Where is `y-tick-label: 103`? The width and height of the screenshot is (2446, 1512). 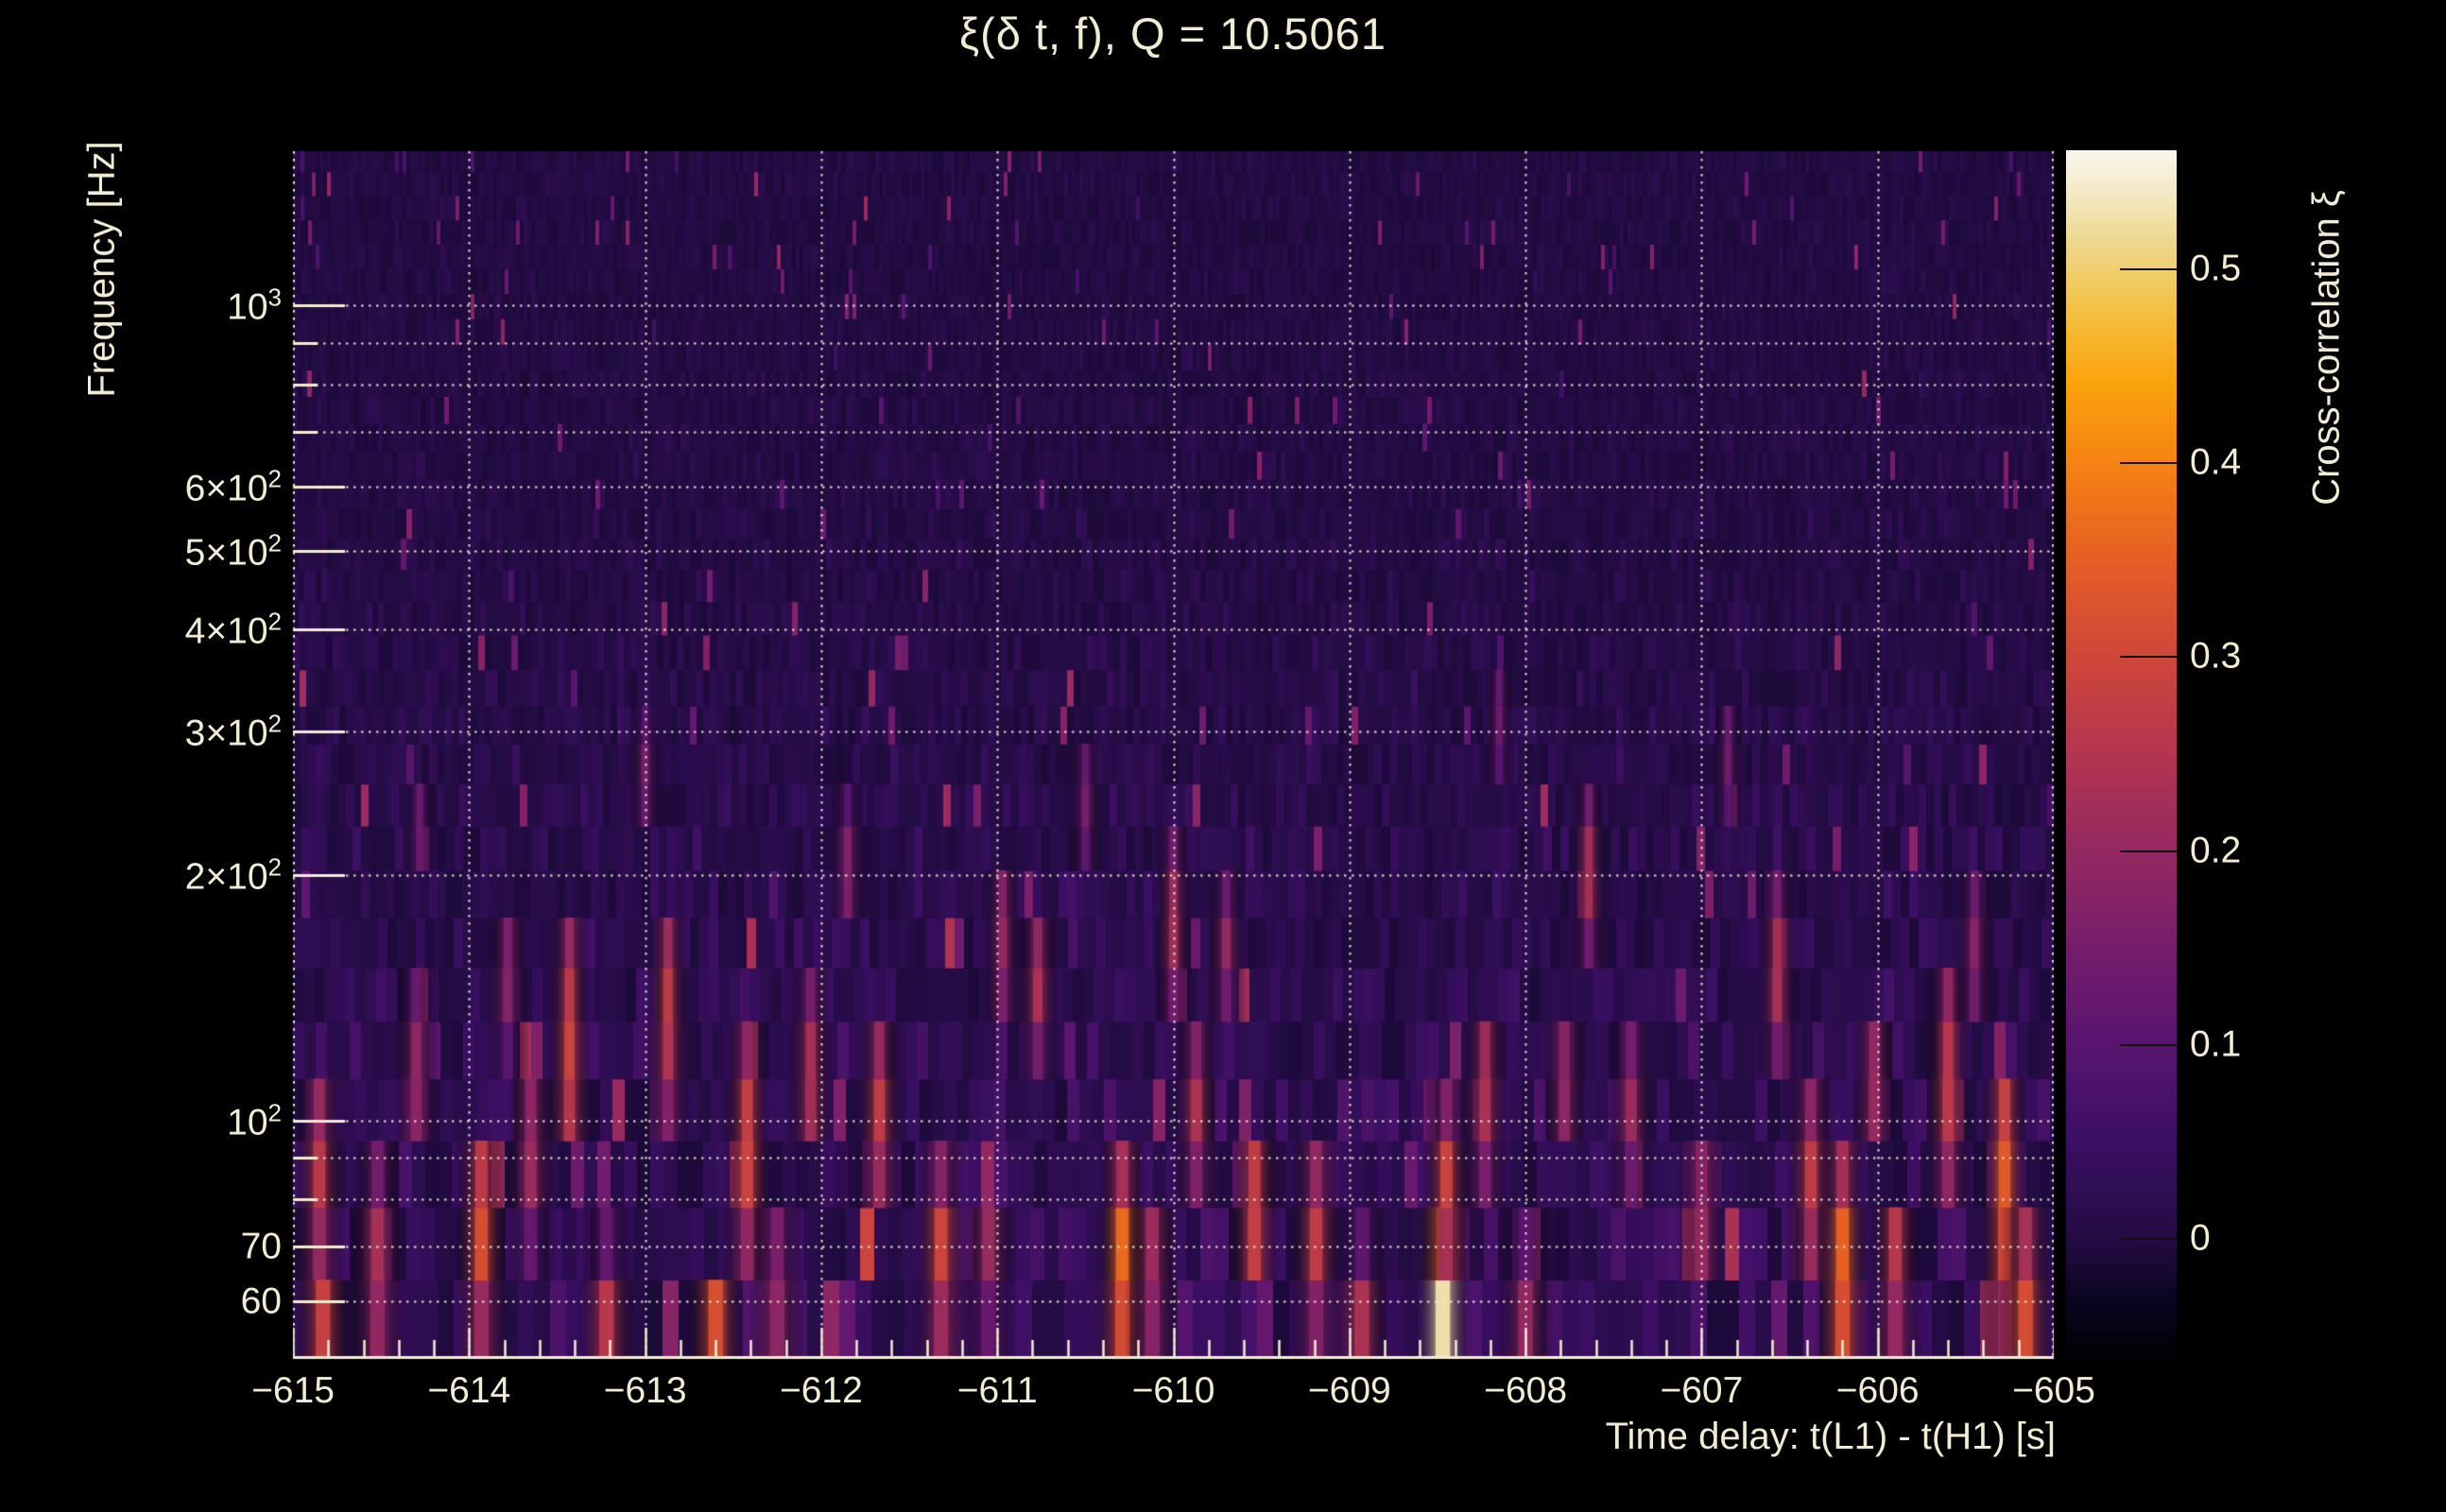
y-tick-label: 103 is located at coordinates (255, 305).